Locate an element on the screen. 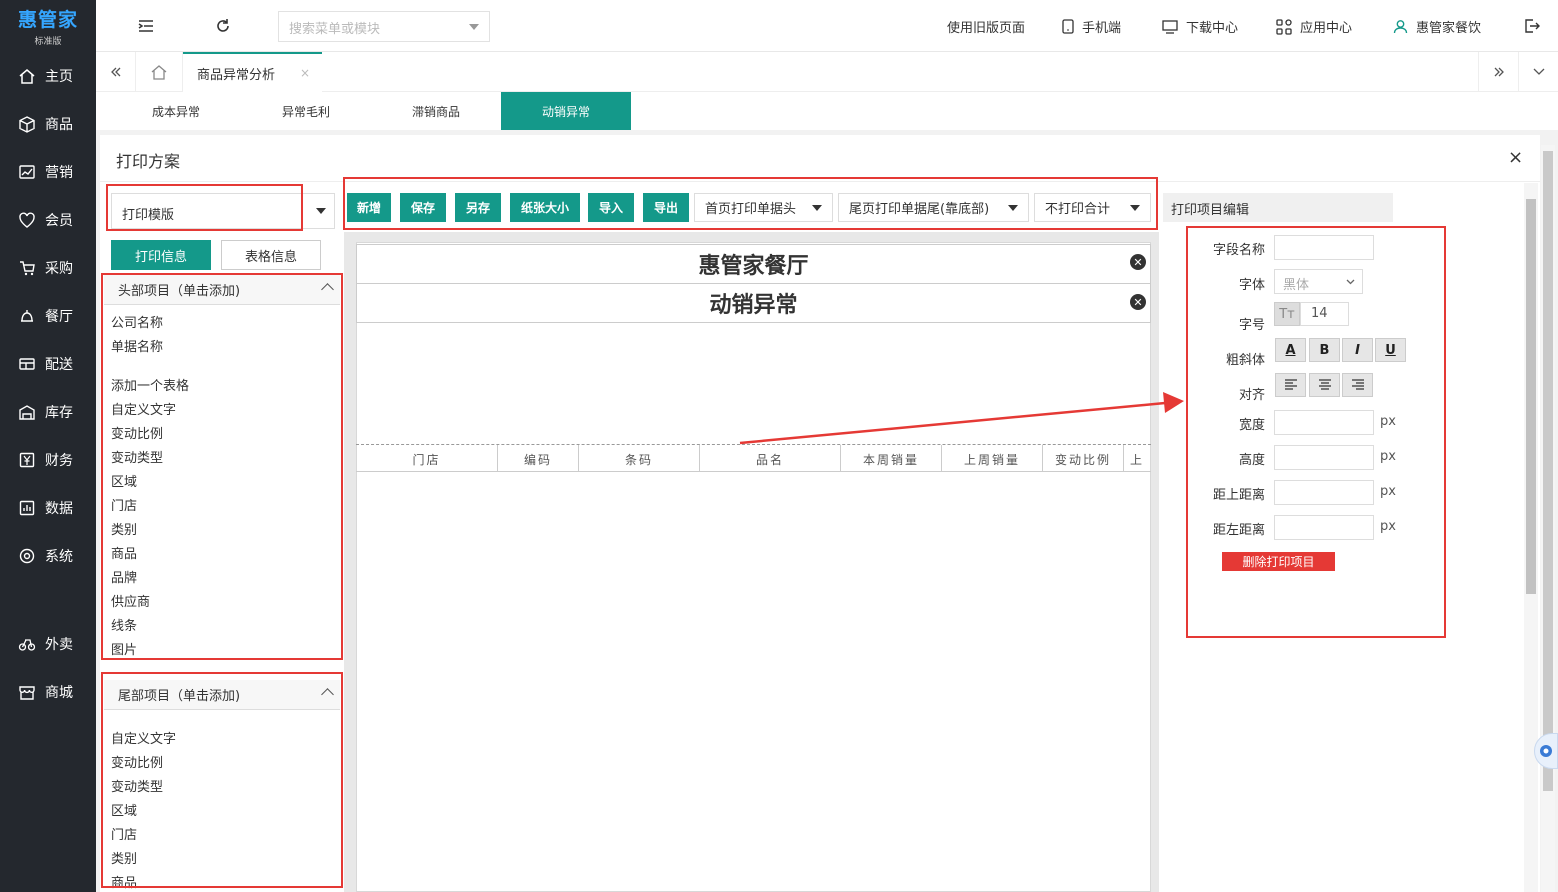 Image resolution: width=1558 pixels, height=892 pixels. template-select: 打印模版 is located at coordinates (223, 211).